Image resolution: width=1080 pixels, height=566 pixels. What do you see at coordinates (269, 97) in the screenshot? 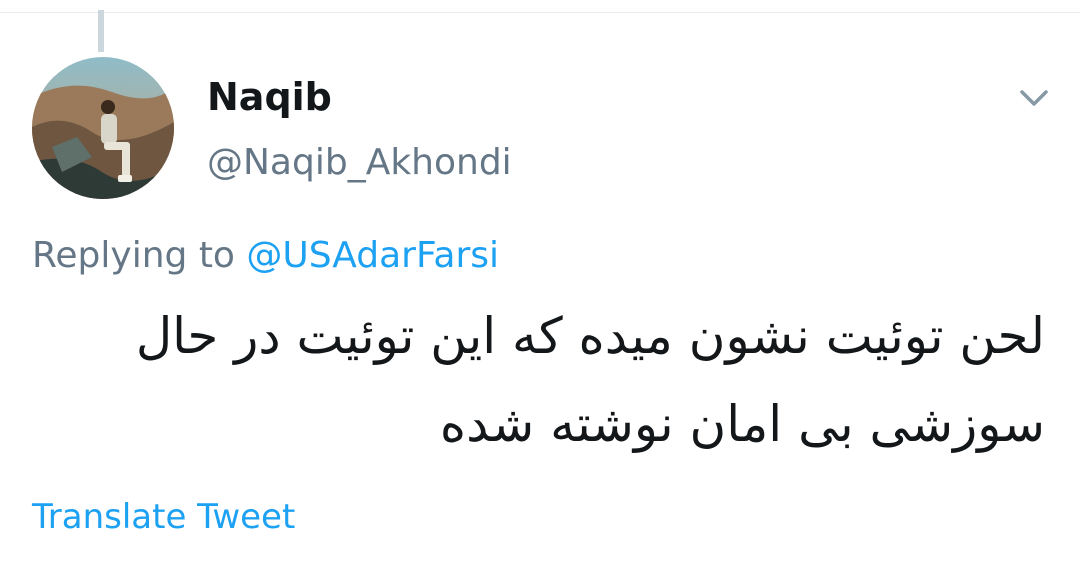
I see `author-display-name: Naqib` at bounding box center [269, 97].